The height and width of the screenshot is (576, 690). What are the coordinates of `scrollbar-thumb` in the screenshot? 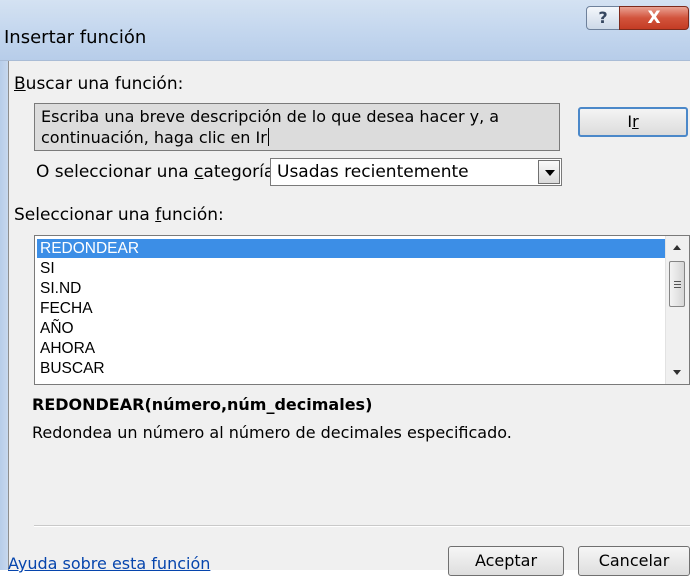 It's located at (677, 284).